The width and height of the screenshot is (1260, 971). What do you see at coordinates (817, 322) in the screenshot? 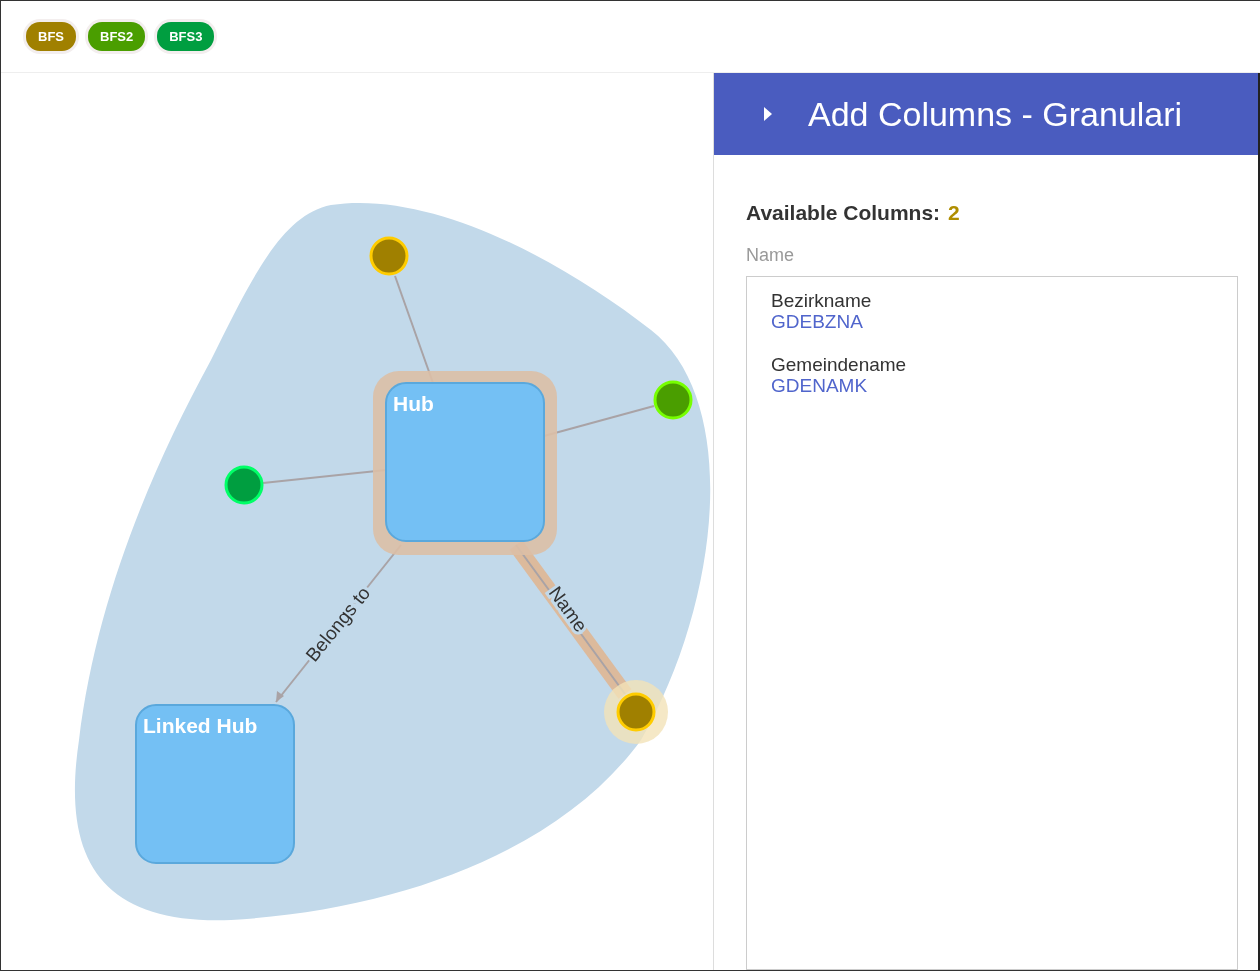
I see `column-code: GDEBZNA` at bounding box center [817, 322].